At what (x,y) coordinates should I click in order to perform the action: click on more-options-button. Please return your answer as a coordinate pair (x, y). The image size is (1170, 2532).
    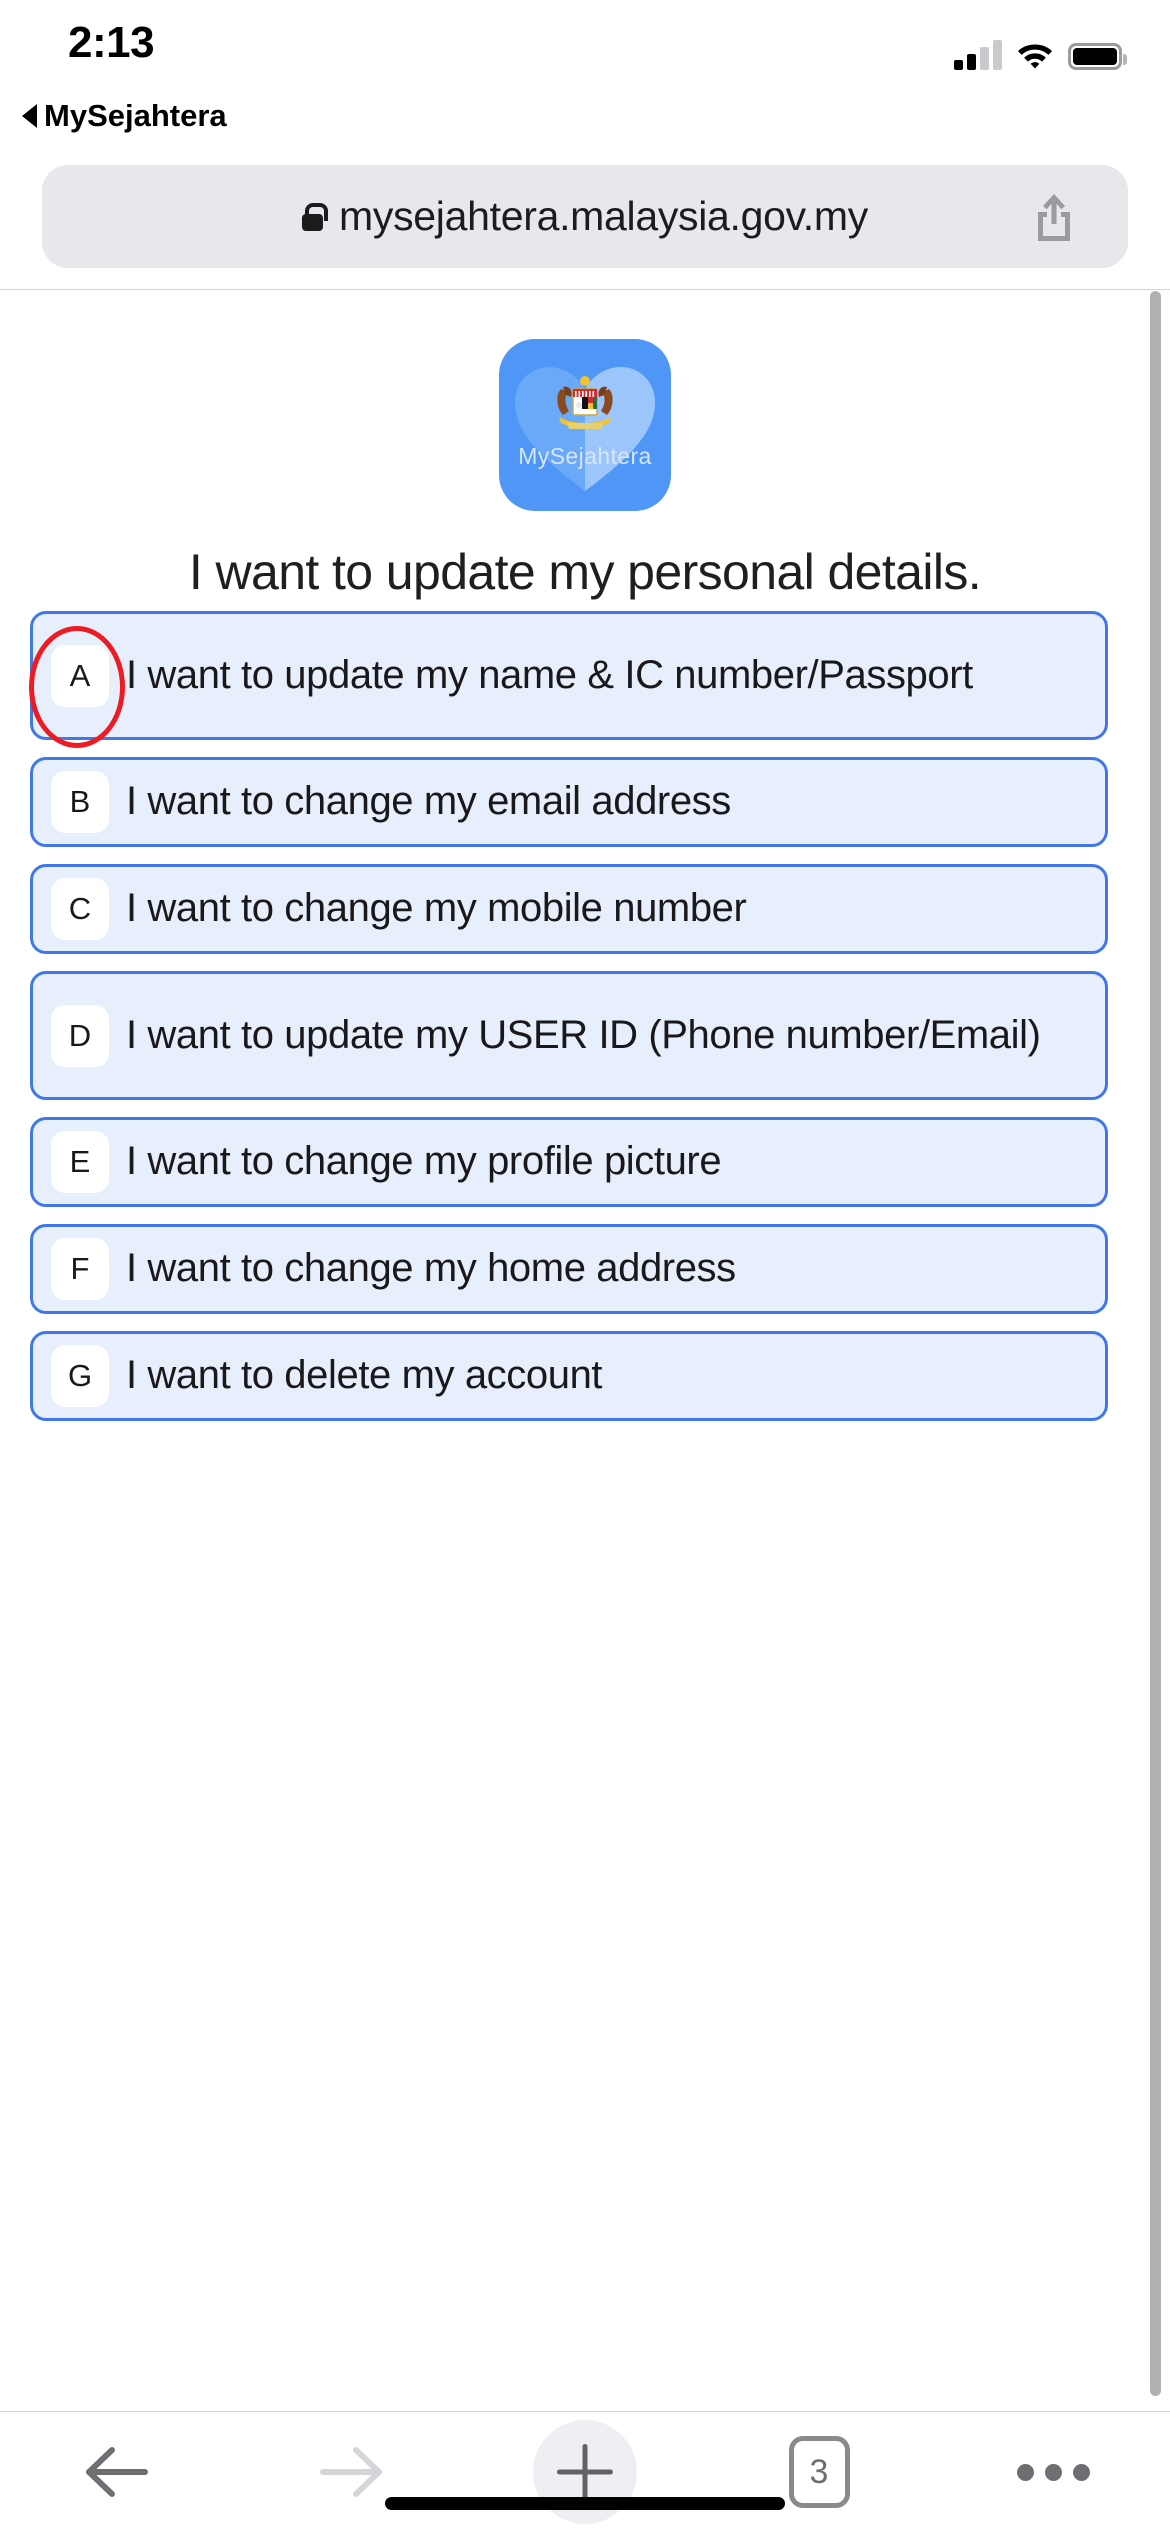
    Looking at the image, I should click on (1053, 2472).